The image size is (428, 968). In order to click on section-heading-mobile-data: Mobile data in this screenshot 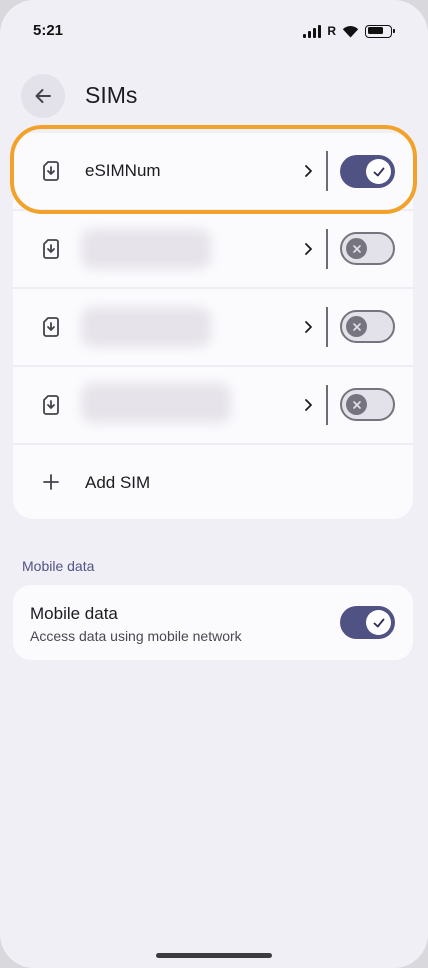, I will do `click(58, 566)`.